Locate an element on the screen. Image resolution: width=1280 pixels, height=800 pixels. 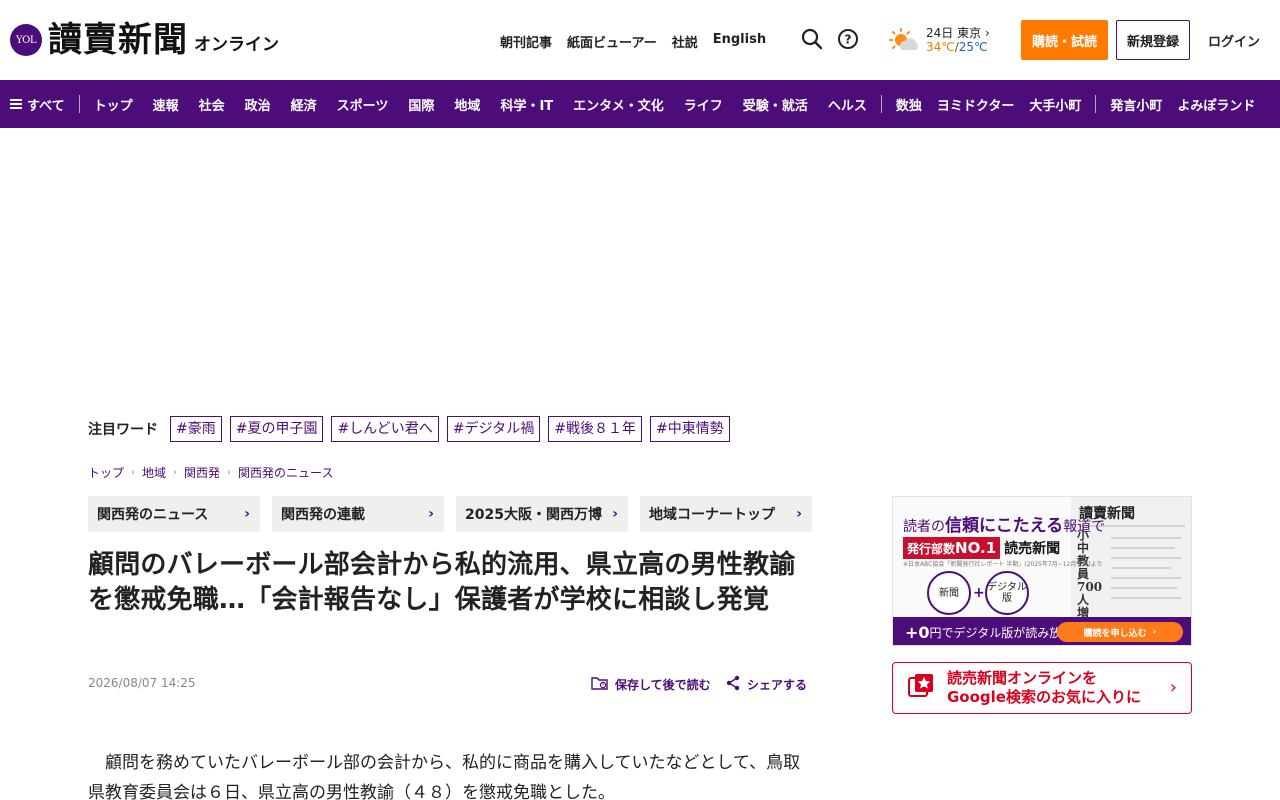
category-kansai-news: 関西発のニュース › is located at coordinates (174, 514).